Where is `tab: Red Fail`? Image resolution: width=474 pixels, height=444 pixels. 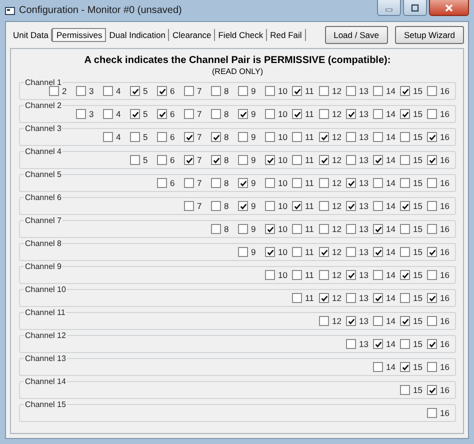
tab: Red Fail is located at coordinates (286, 35).